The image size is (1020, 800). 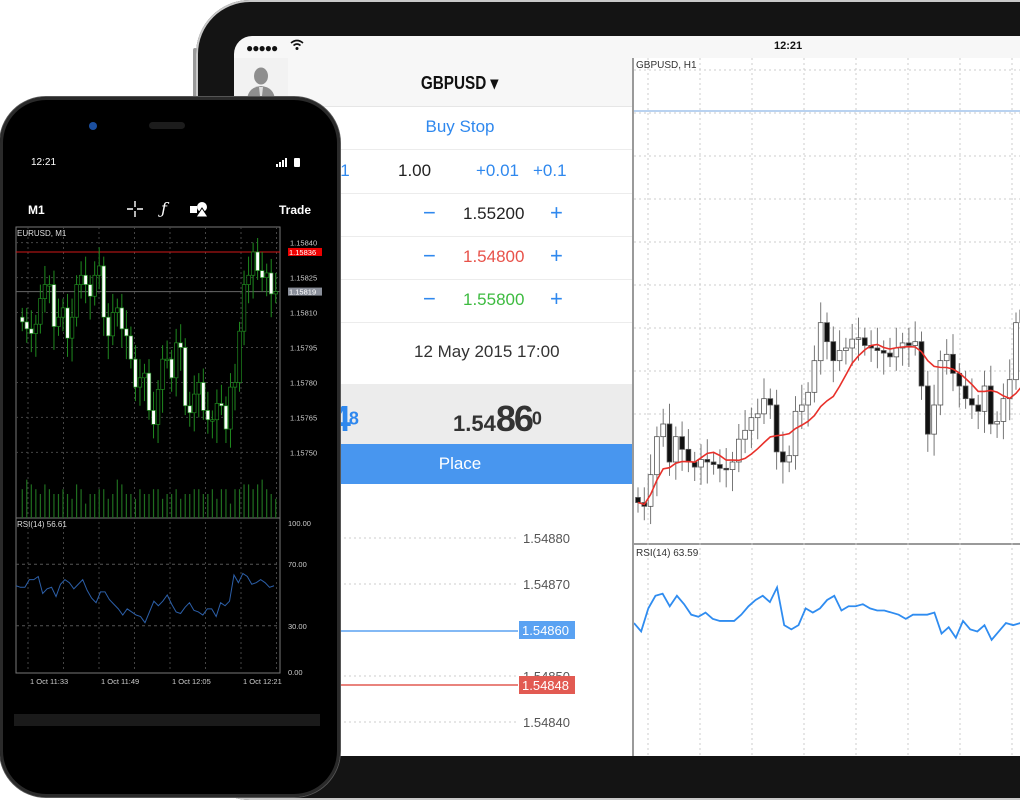 I want to click on rsi-axis-label: 30.00, so click(x=297, y=626).